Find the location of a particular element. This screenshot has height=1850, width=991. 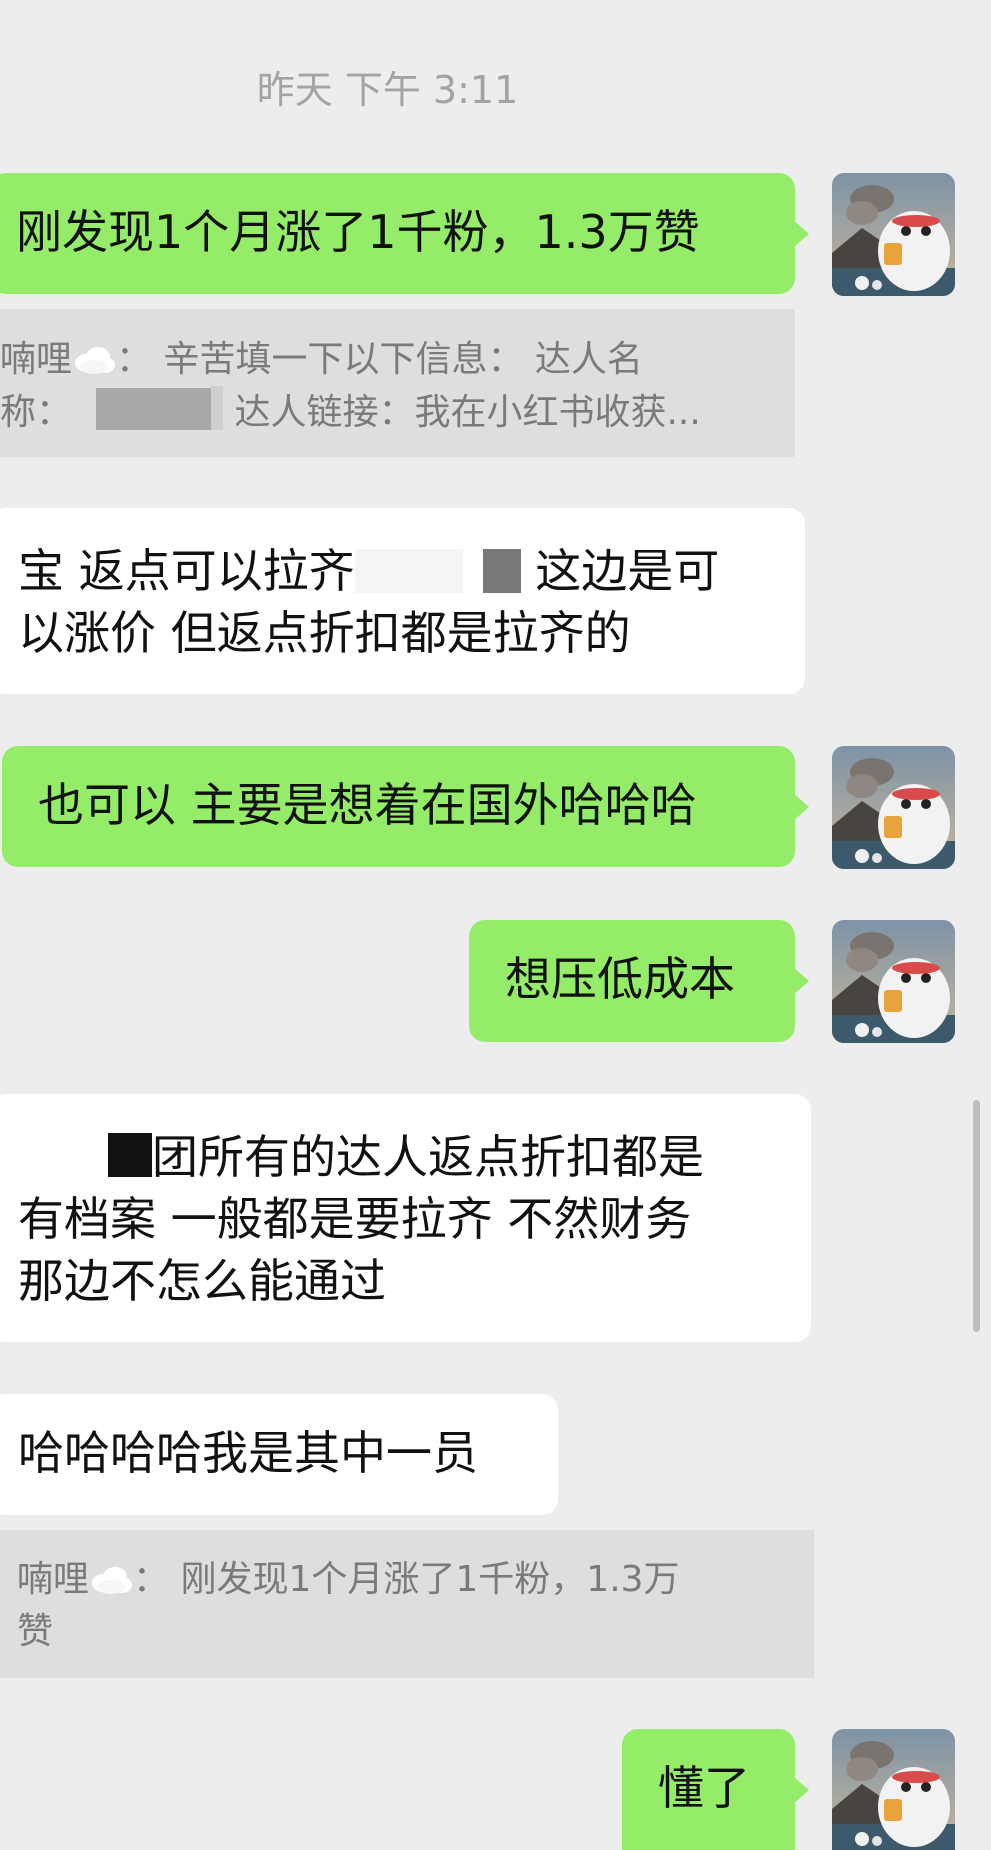

message-line-2: 以涨价 但返点折扣都是拉齐的 is located at coordinates (324, 633).